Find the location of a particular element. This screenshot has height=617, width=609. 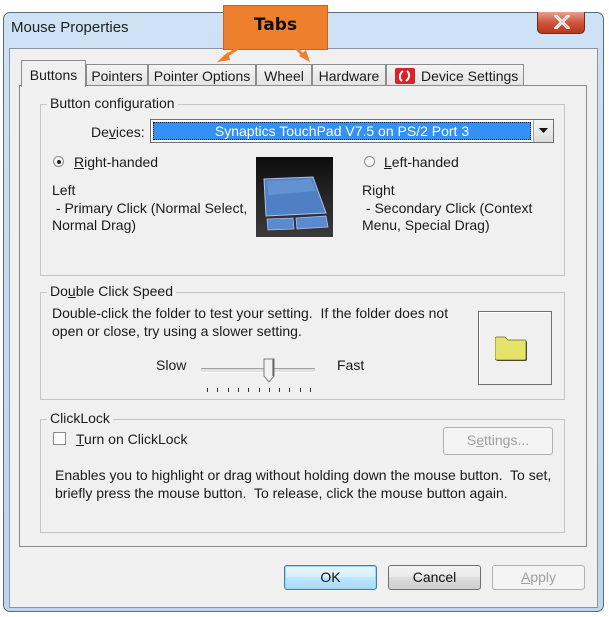

right-handed-label: Right-handed is located at coordinates (116, 162).